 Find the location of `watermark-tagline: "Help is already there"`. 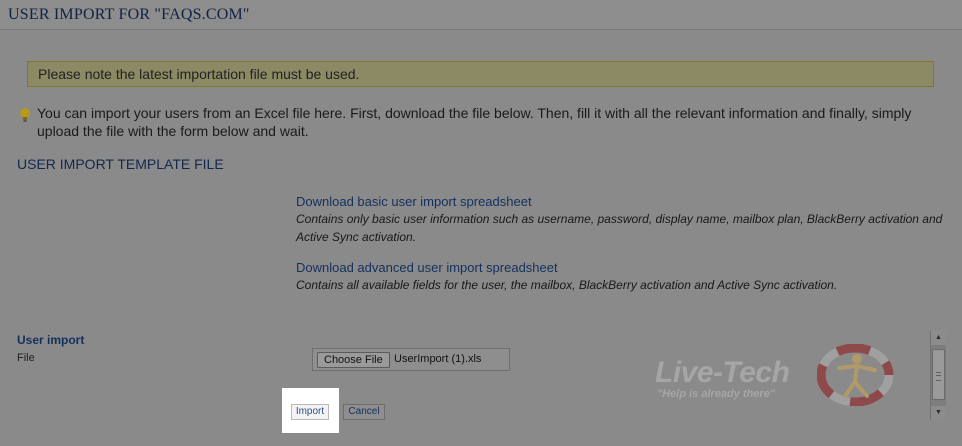

watermark-tagline: "Help is already there" is located at coordinates (716, 394).